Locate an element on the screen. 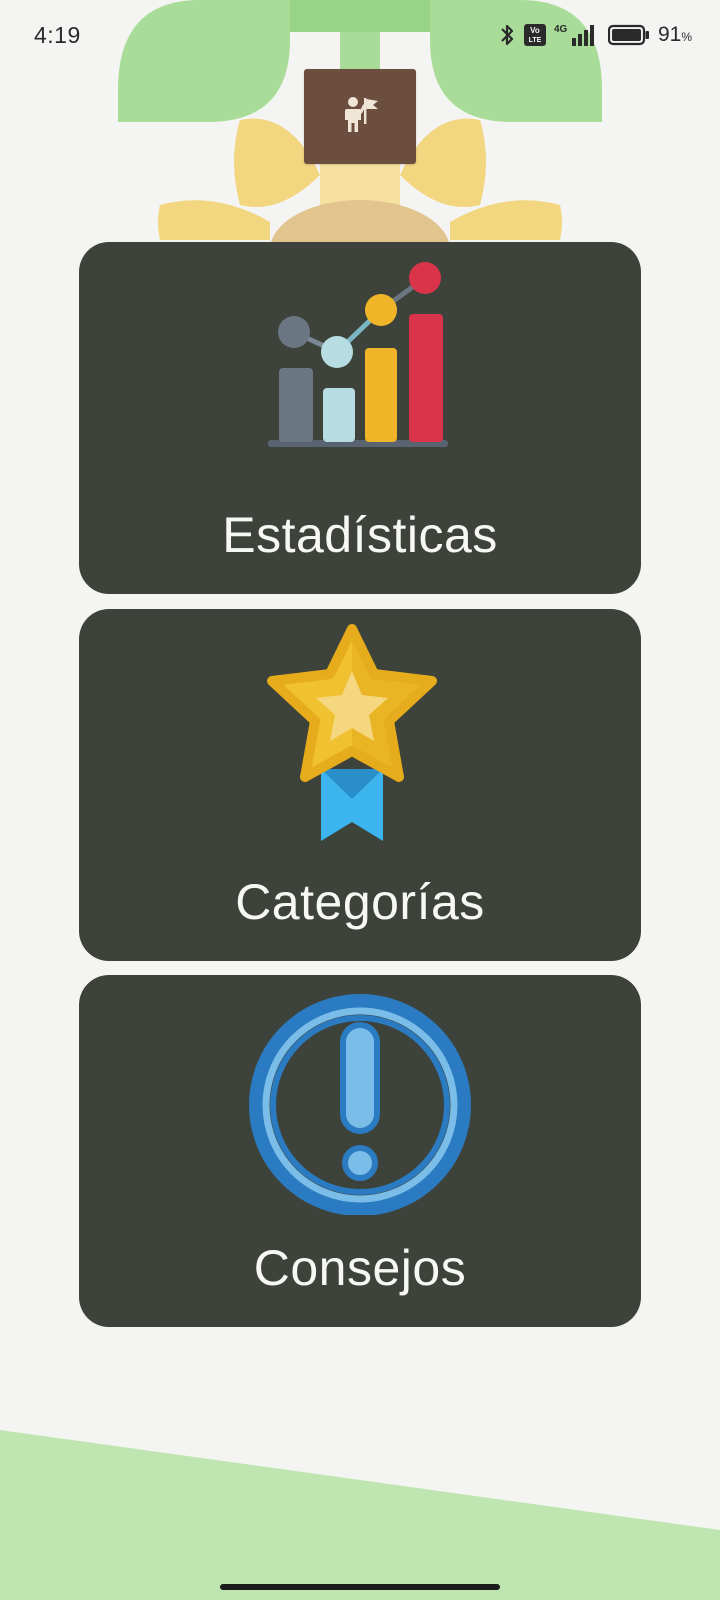 Image resolution: width=720 pixels, height=1600 pixels. signal-icon: 4G is located at coordinates (577, 35).